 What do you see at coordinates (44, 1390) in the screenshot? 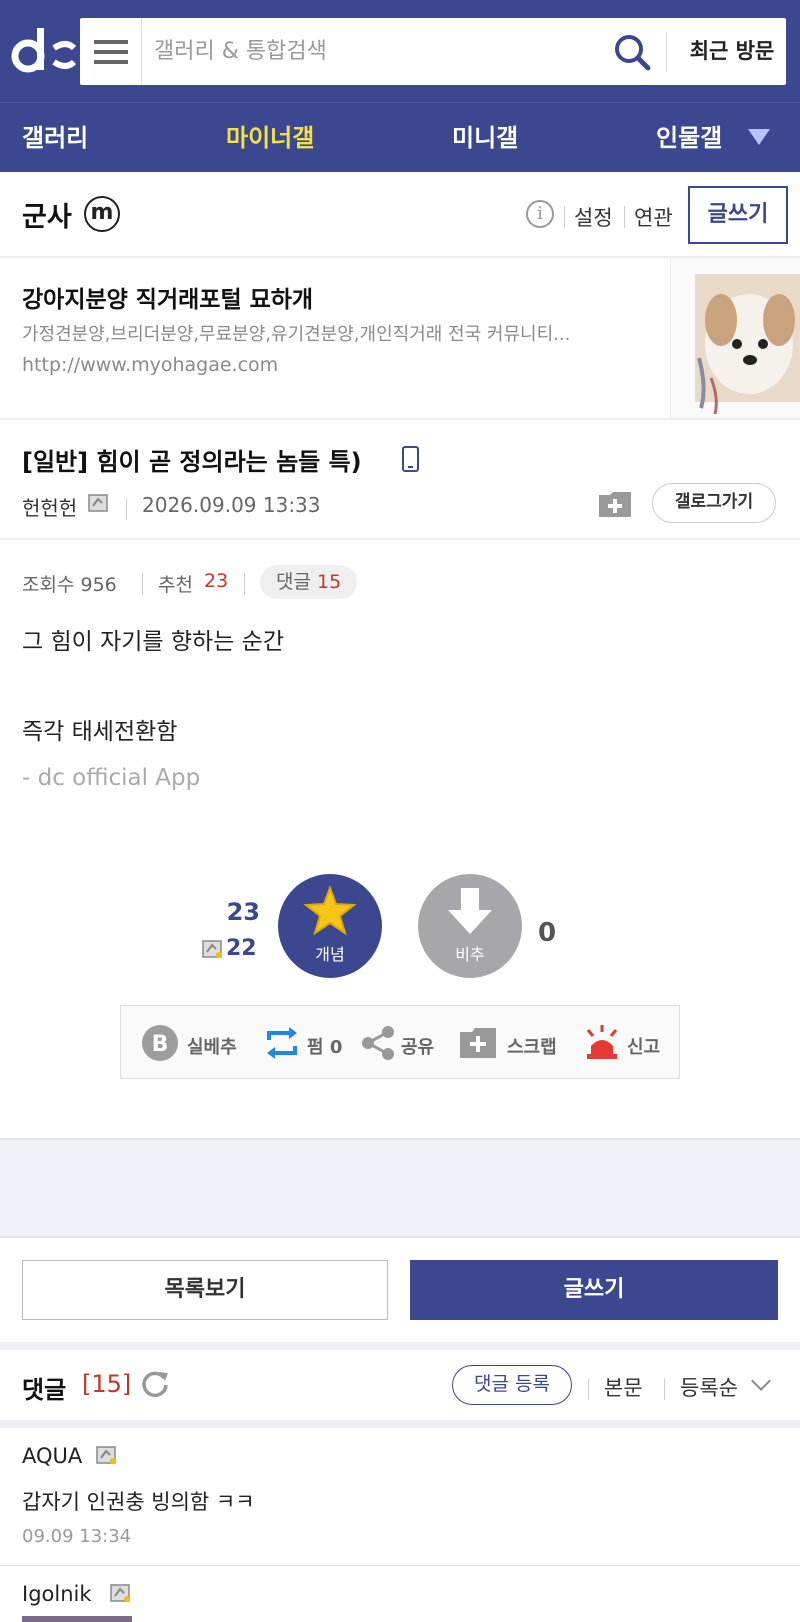
I see `comments-title: 댓글` at bounding box center [44, 1390].